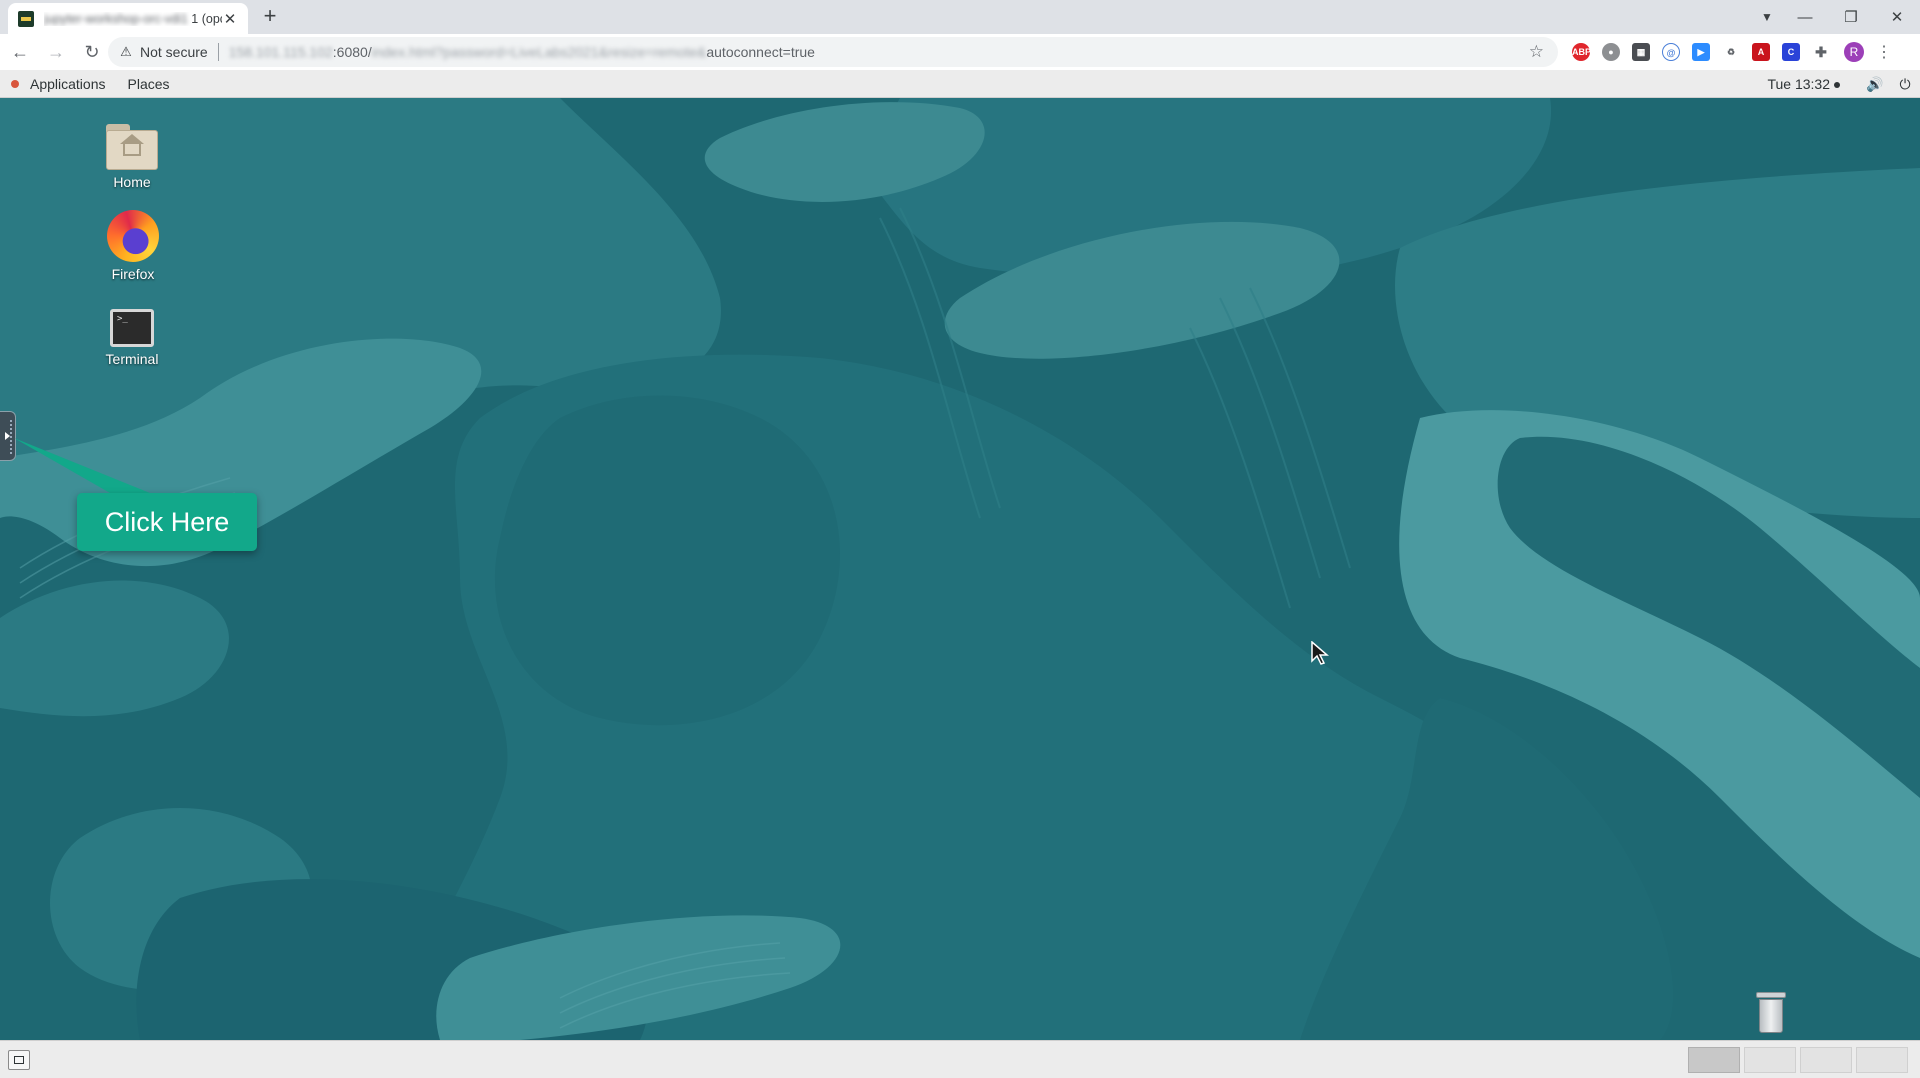 The height and width of the screenshot is (1078, 1920). Describe the element at coordinates (960, 84) in the screenshot. I see `gnome-top-bar: Applications Places Tue 13:32 🔊 ⏻` at that location.